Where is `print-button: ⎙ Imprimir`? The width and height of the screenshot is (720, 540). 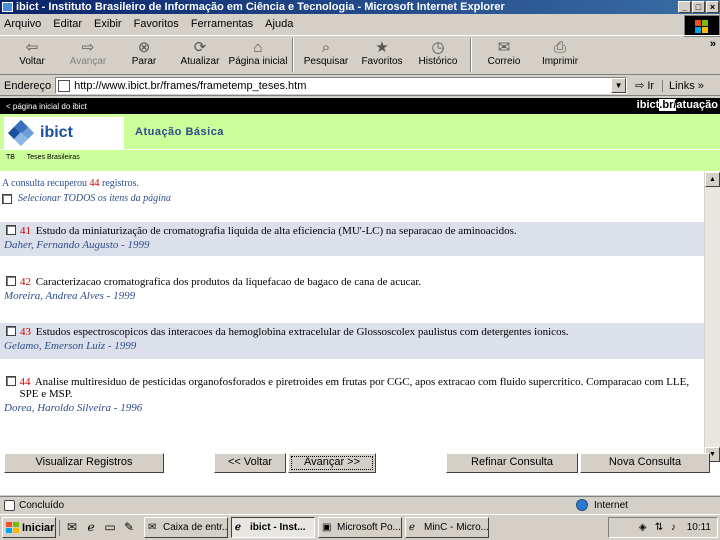
print-button: ⎙ Imprimir is located at coordinates (560, 55).